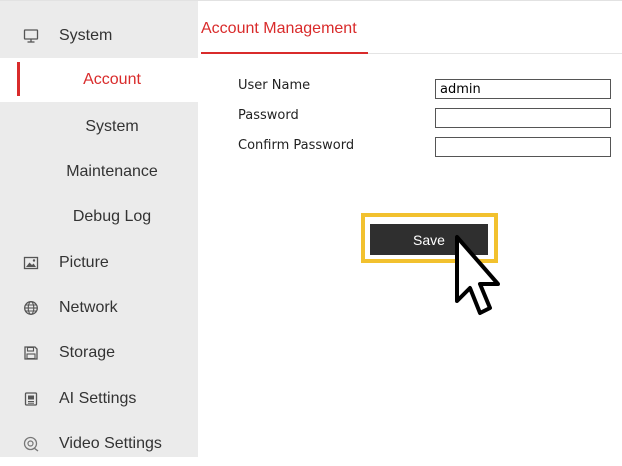  I want to click on sidebar-subitem-debug-log: Debug Log, so click(99, 217).